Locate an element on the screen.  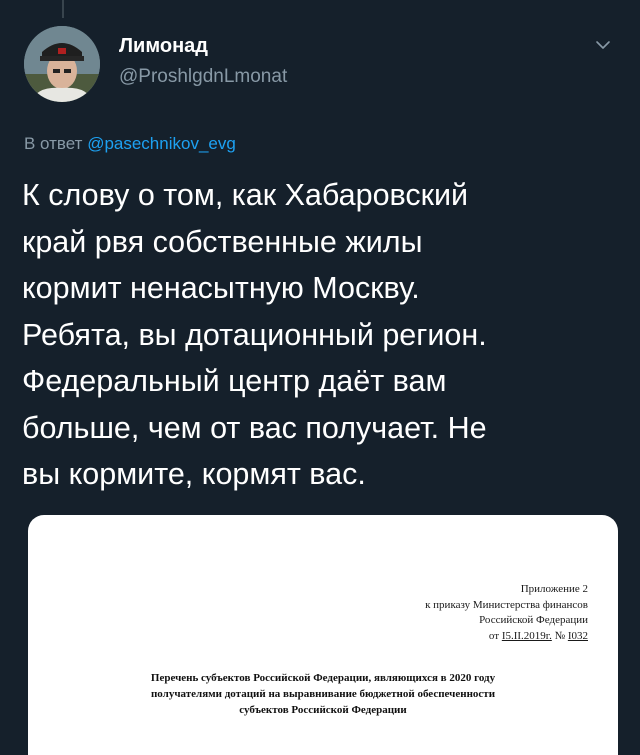
display-name: Лимонад is located at coordinates (163, 46).